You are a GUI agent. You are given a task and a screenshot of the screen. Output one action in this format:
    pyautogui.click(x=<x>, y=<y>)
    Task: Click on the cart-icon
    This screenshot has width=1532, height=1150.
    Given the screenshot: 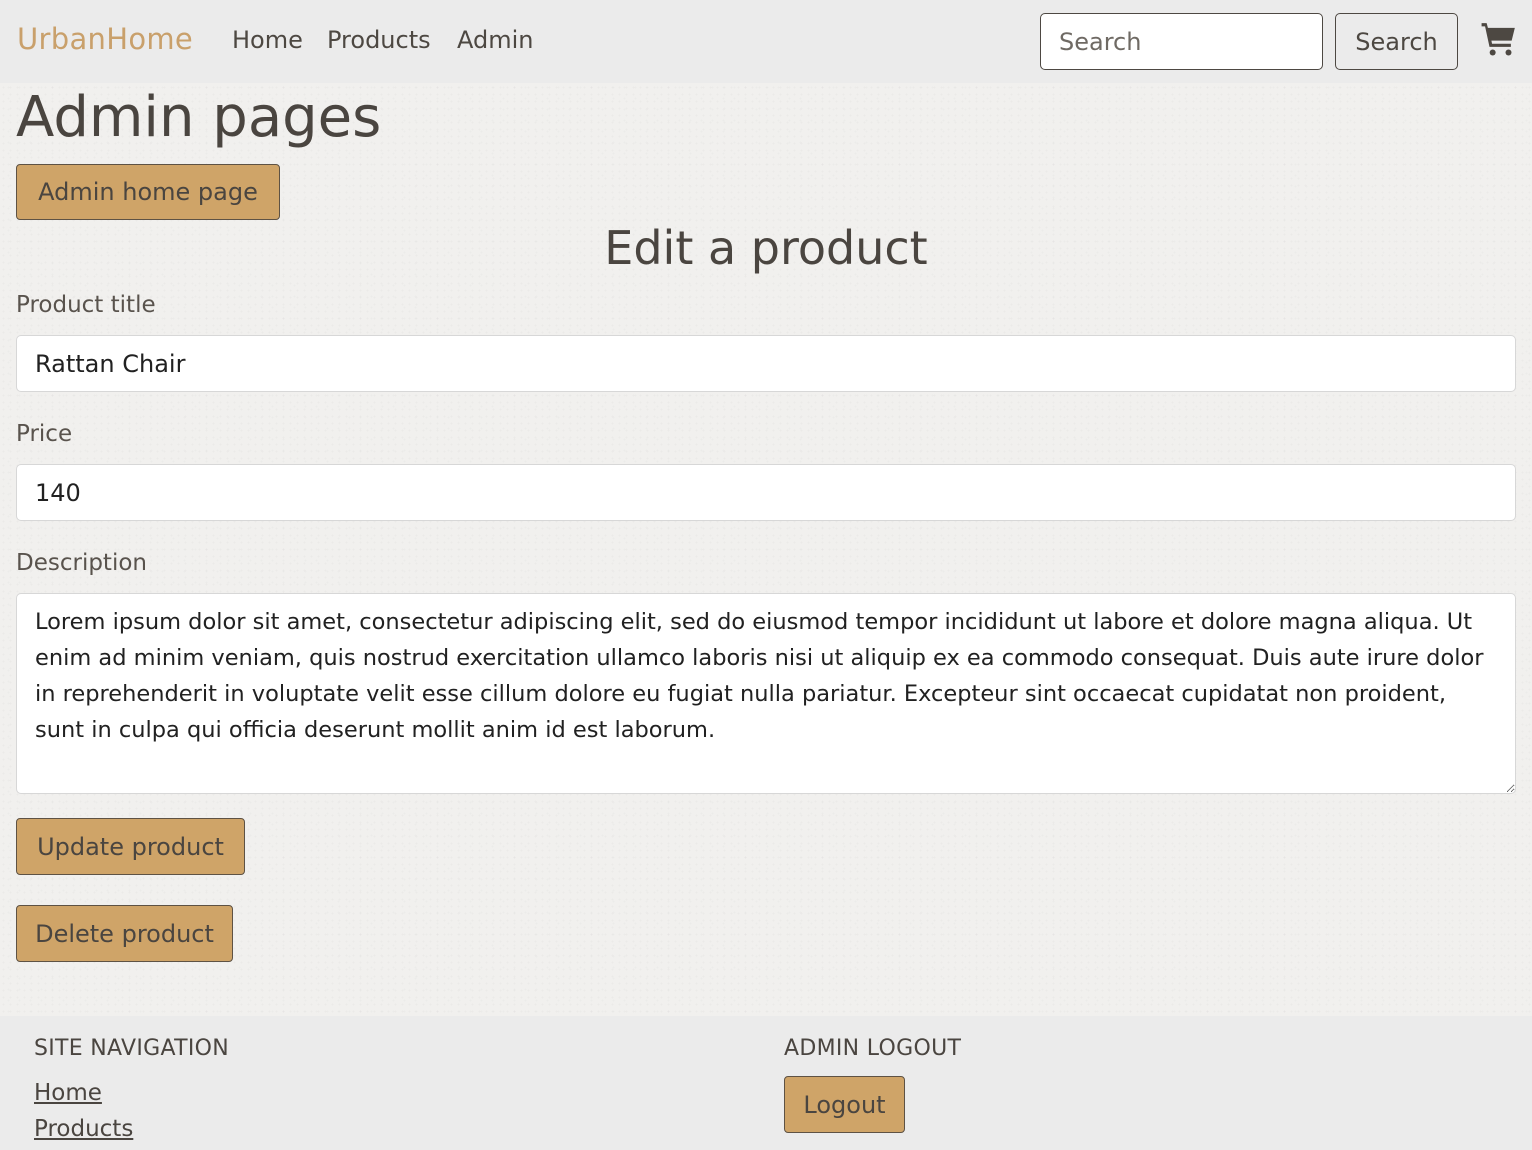 What is the action you would take?
    pyautogui.click(x=1499, y=39)
    